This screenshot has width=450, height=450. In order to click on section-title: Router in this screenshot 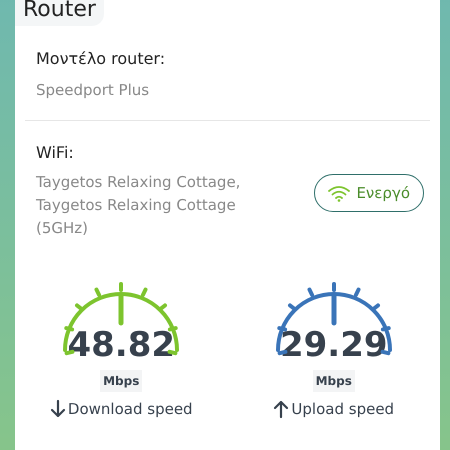, I will do `click(59, 13)`.